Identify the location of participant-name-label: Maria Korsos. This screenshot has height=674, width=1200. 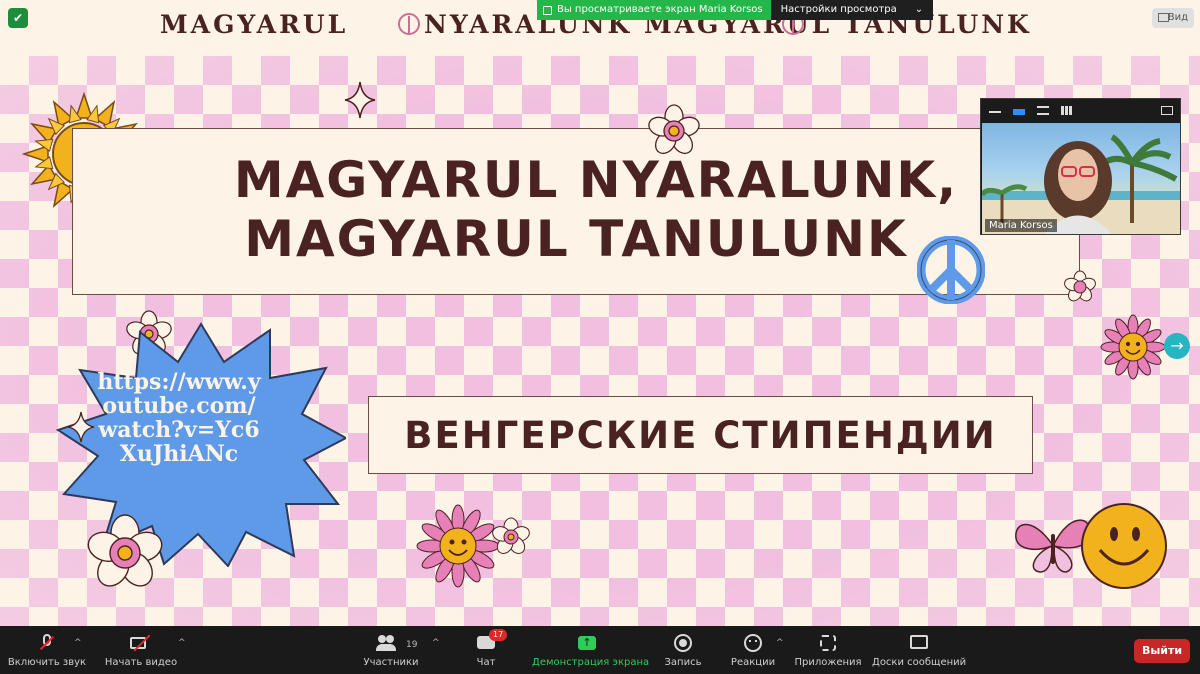
(1021, 225).